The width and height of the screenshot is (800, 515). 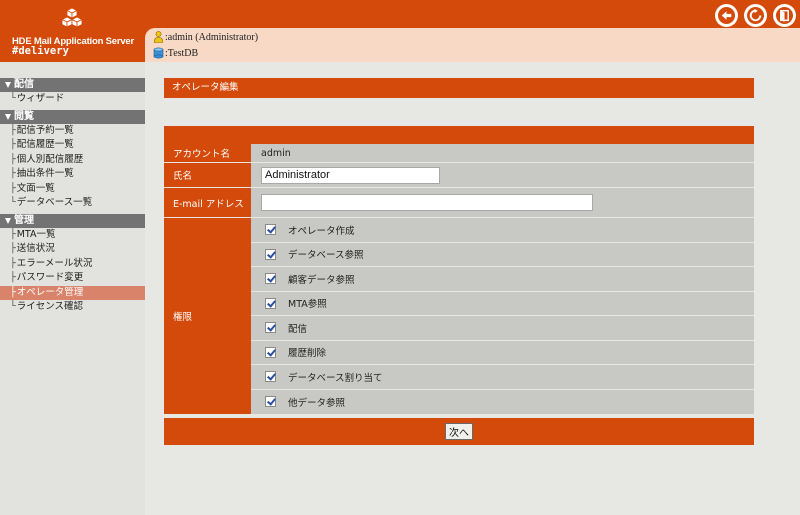 What do you see at coordinates (72, 220) in the screenshot?
I see `sidebar-section-admin: 管理` at bounding box center [72, 220].